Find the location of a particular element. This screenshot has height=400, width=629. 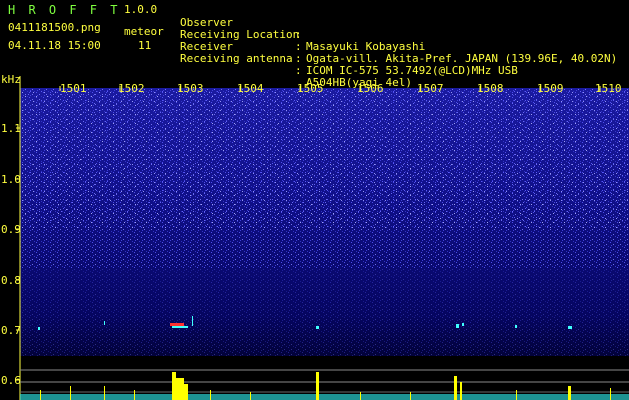

file-datetime: 04.11.18 15:00 is located at coordinates (54, 45).